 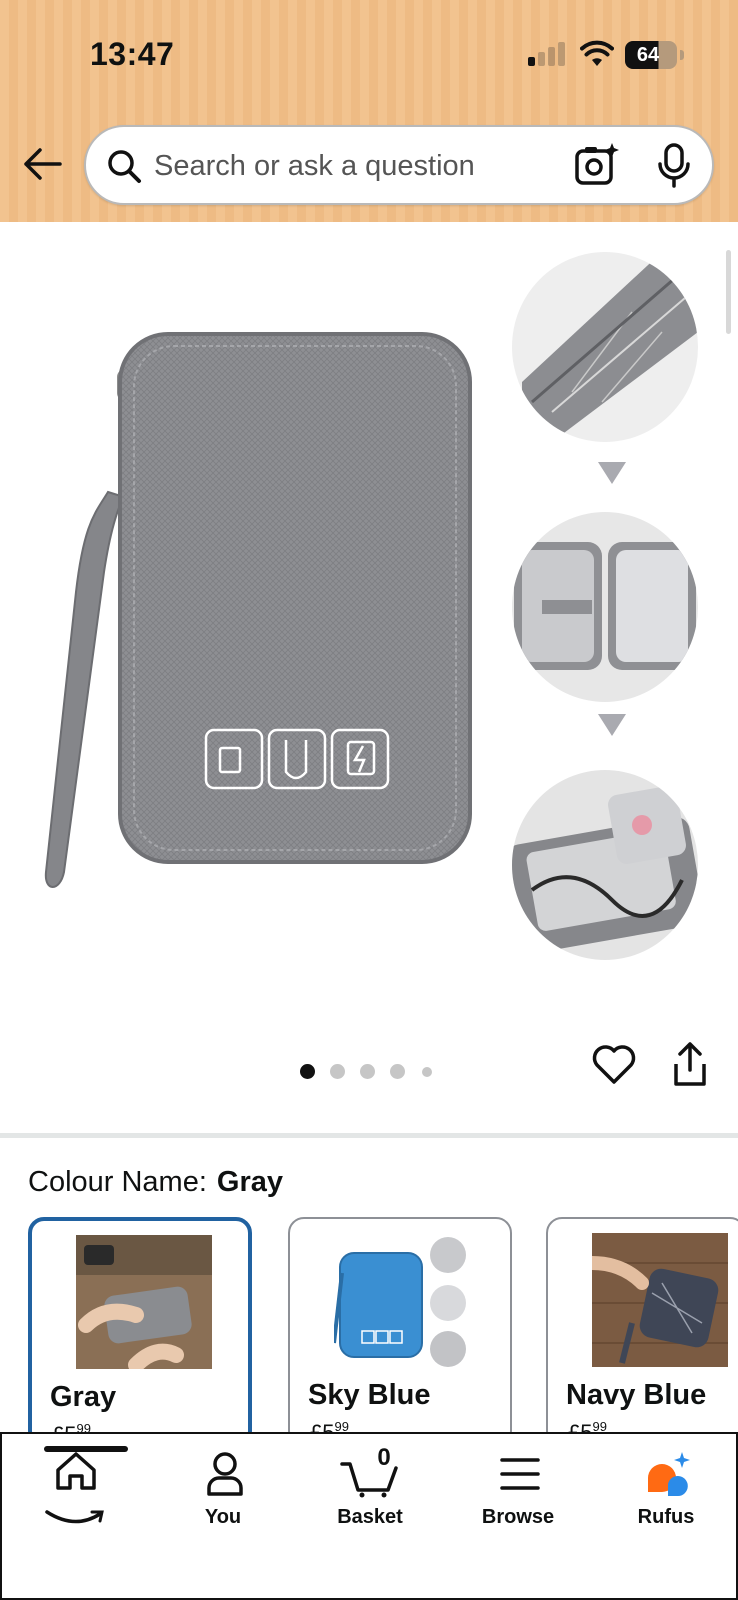 I want to click on battery-level: 64, so click(x=648, y=55).